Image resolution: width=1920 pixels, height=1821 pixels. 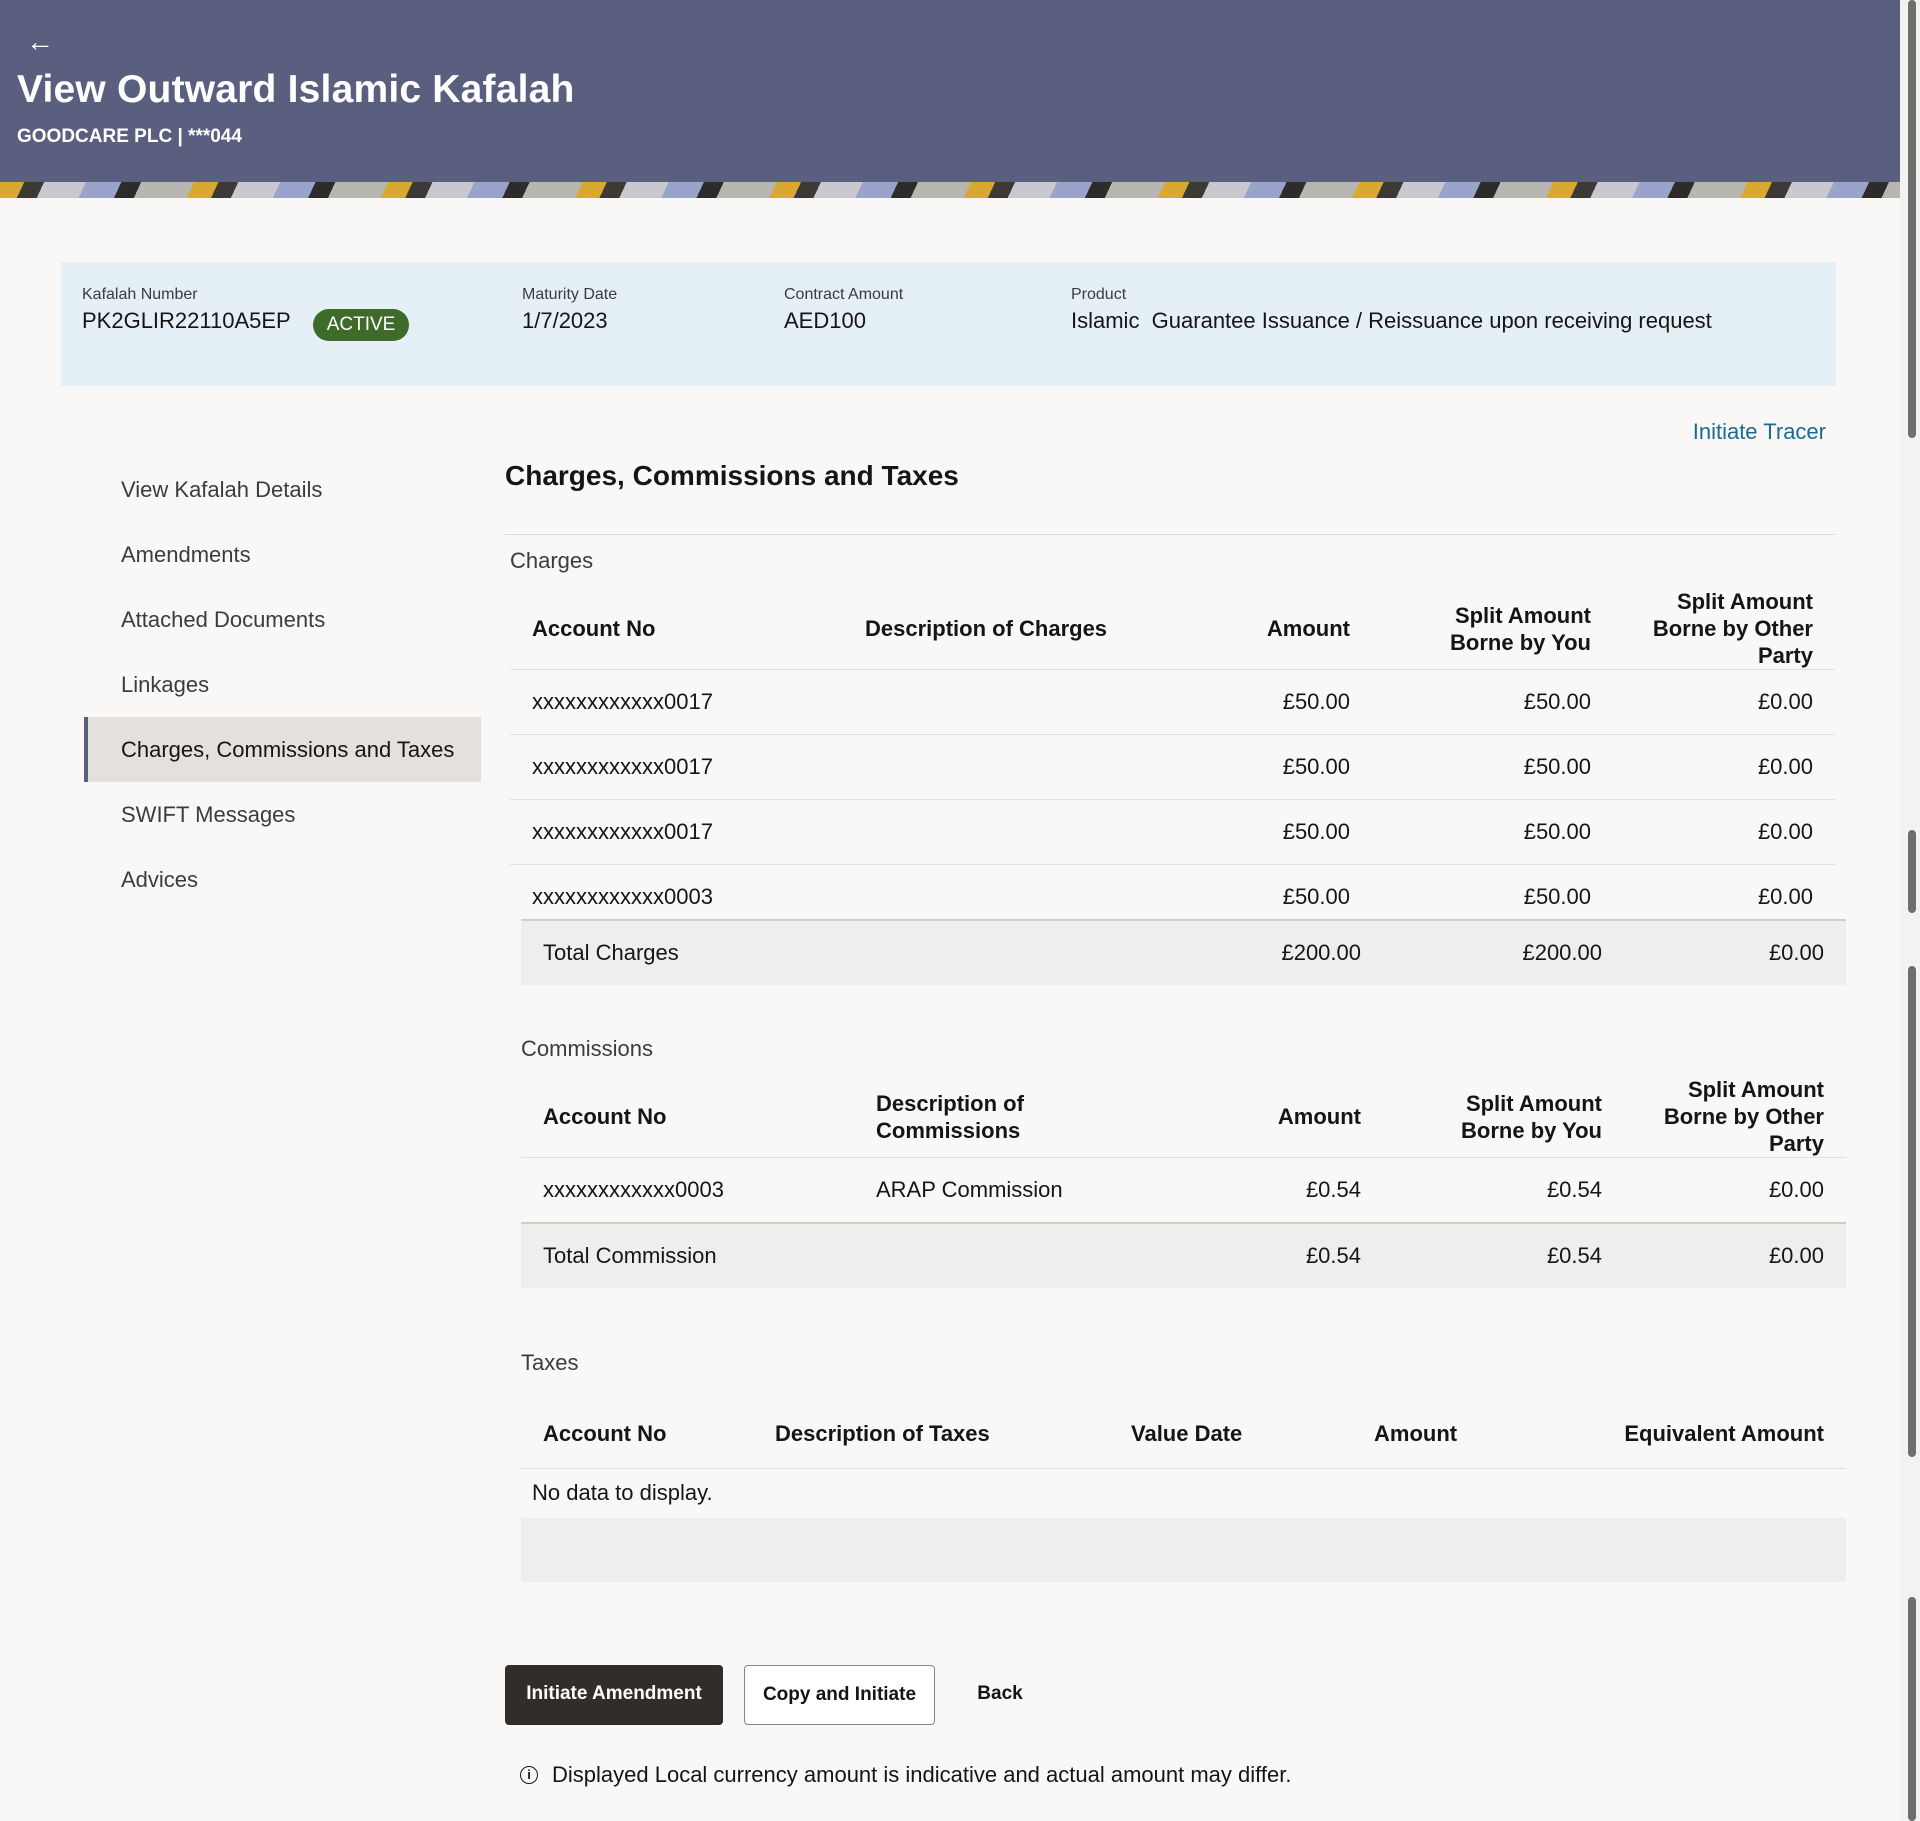 I want to click on initiate-amendment-button: Initiate Amendment, so click(x=614, y=1695).